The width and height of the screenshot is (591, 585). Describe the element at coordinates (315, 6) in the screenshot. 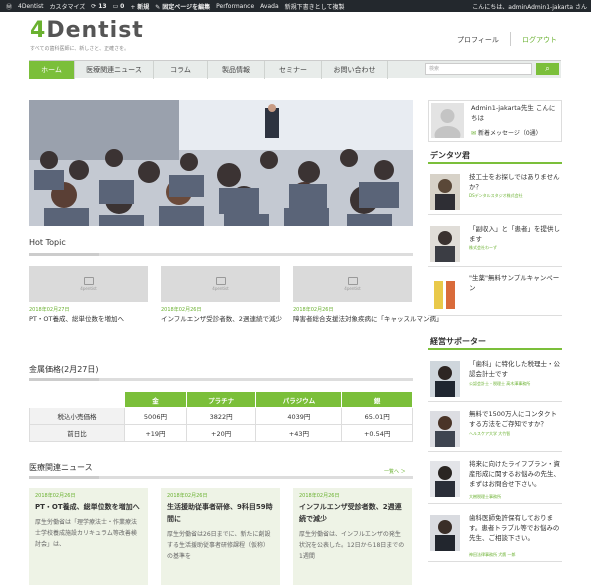

I see `admin-draft-link: 新規下書きとして複製` at that location.